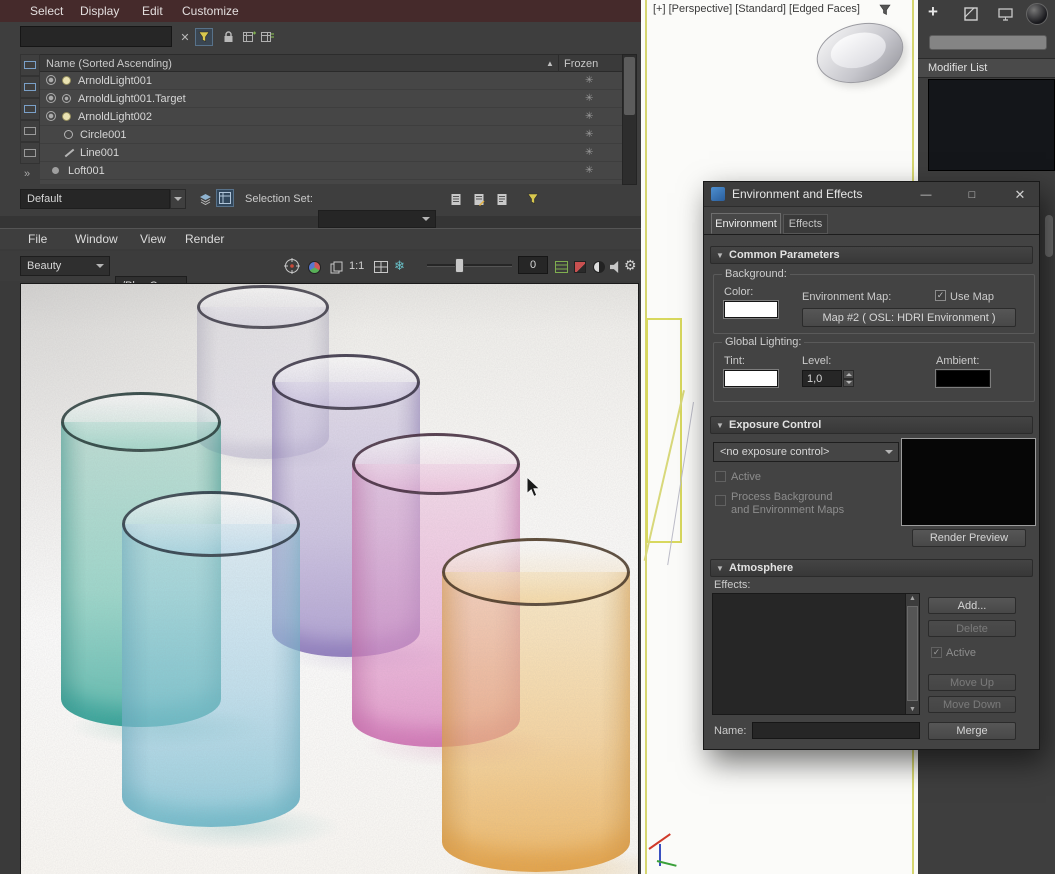 The width and height of the screenshot is (1055, 874). I want to click on modifier-list-dropdown: Modifier List, so click(986, 68).